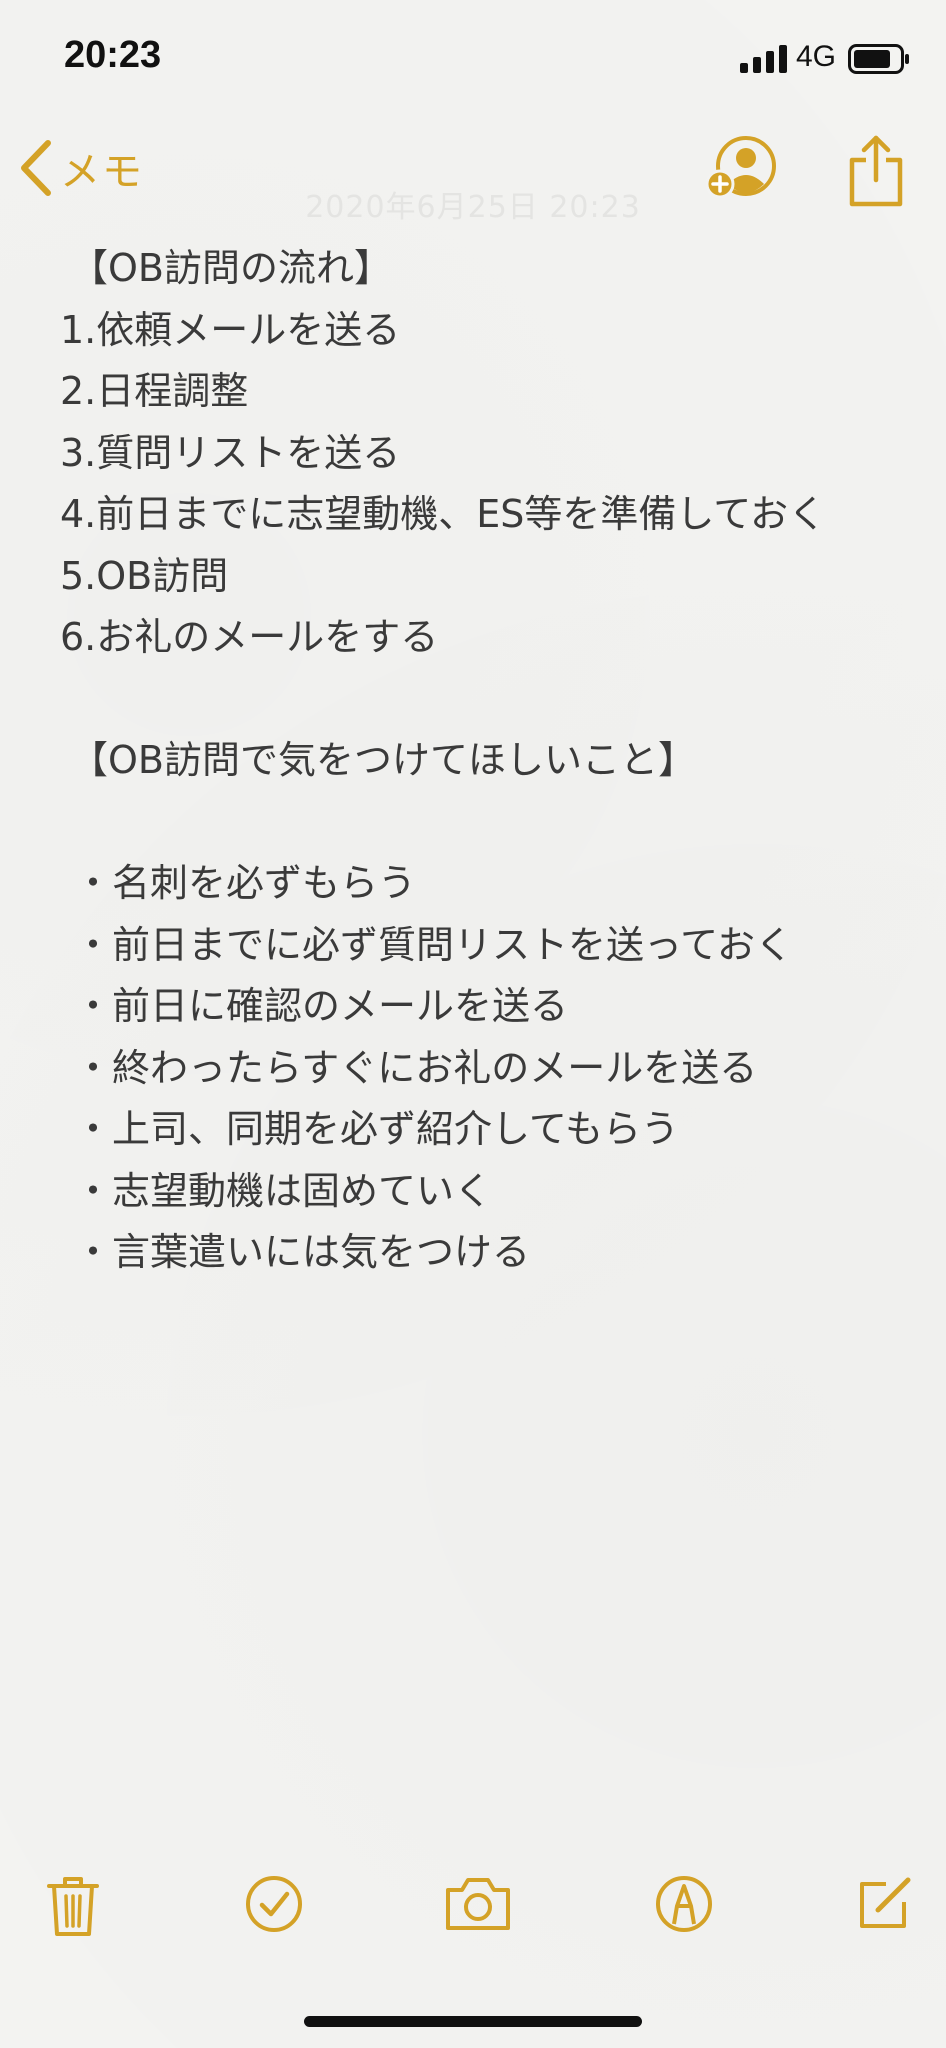 The width and height of the screenshot is (946, 2048). Describe the element at coordinates (283, 1190) in the screenshot. I see `tip-item: ・志望動機は固めていく` at that location.